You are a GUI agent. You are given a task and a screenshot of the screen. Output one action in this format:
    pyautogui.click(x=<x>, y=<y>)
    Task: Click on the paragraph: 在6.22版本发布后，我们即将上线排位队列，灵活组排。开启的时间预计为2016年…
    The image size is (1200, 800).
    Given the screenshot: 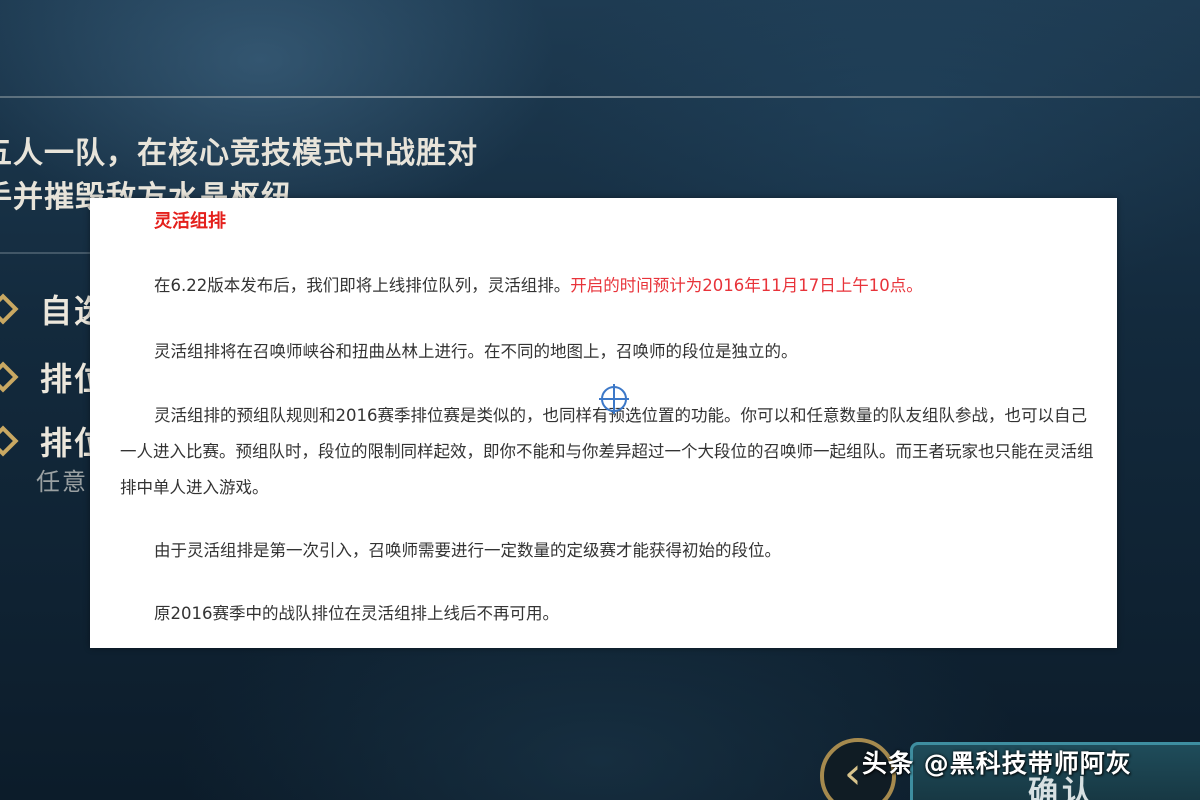 What is the action you would take?
    pyautogui.click(x=611, y=286)
    